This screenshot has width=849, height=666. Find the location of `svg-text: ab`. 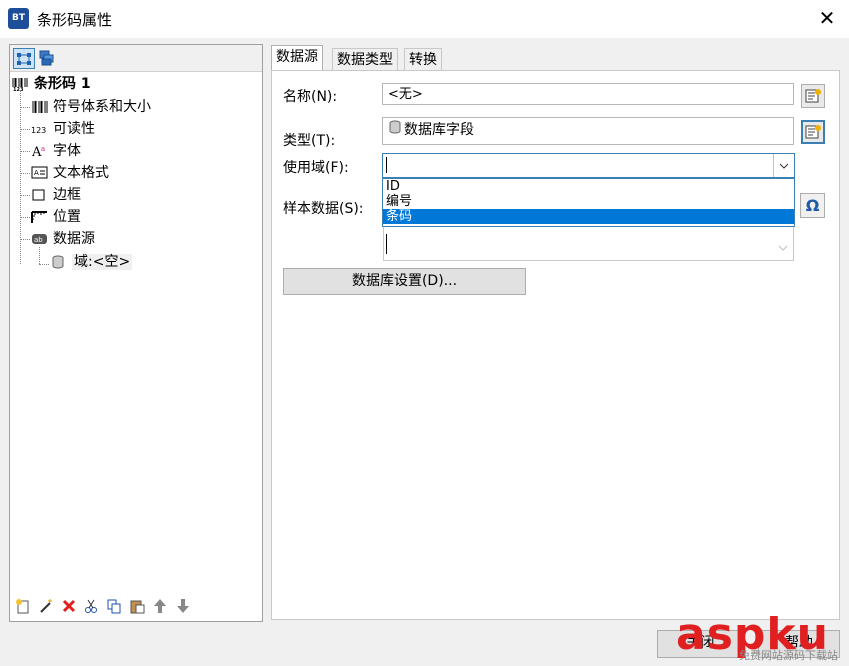

svg-text: ab is located at coordinates (38, 240).